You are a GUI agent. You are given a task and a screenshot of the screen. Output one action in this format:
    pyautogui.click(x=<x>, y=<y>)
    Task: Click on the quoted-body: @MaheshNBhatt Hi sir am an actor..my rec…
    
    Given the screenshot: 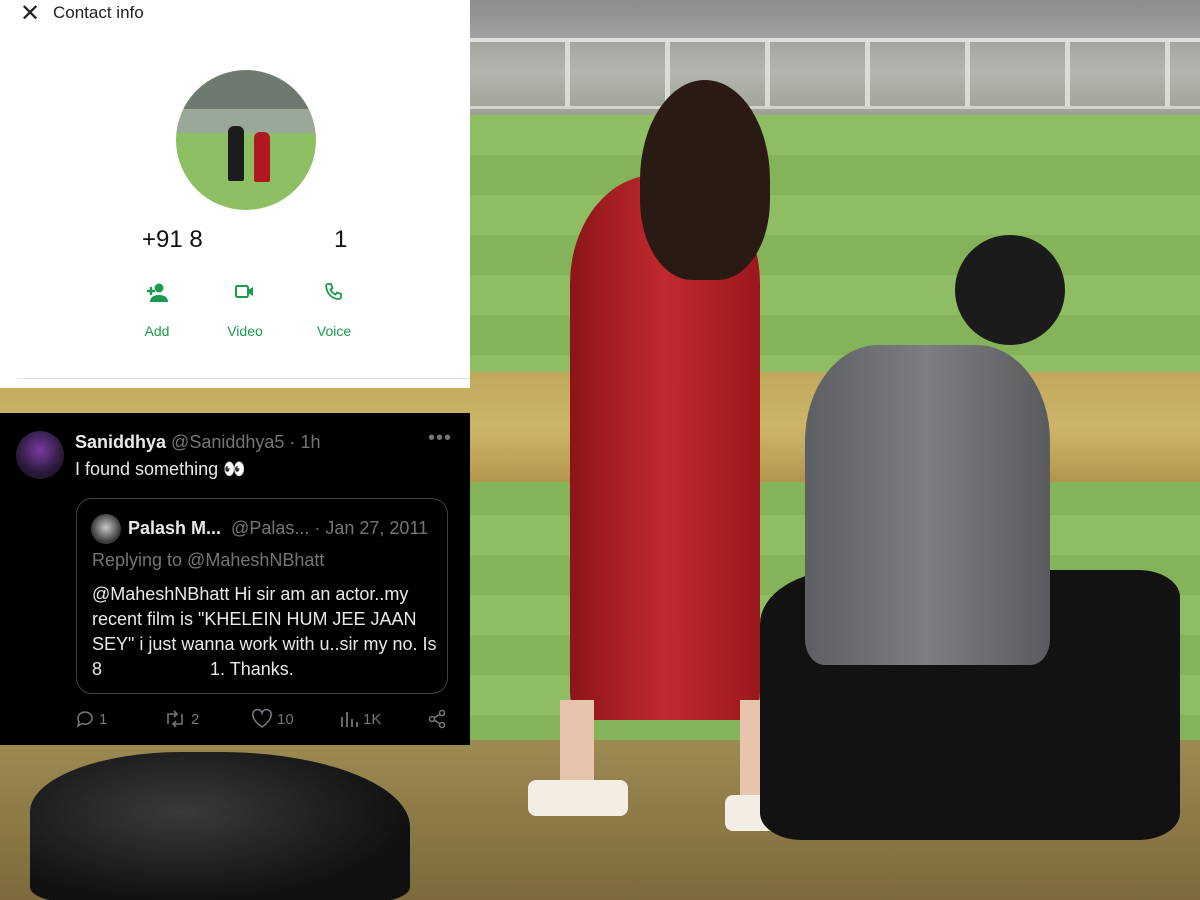 What is the action you would take?
    pyautogui.click(x=267, y=632)
    